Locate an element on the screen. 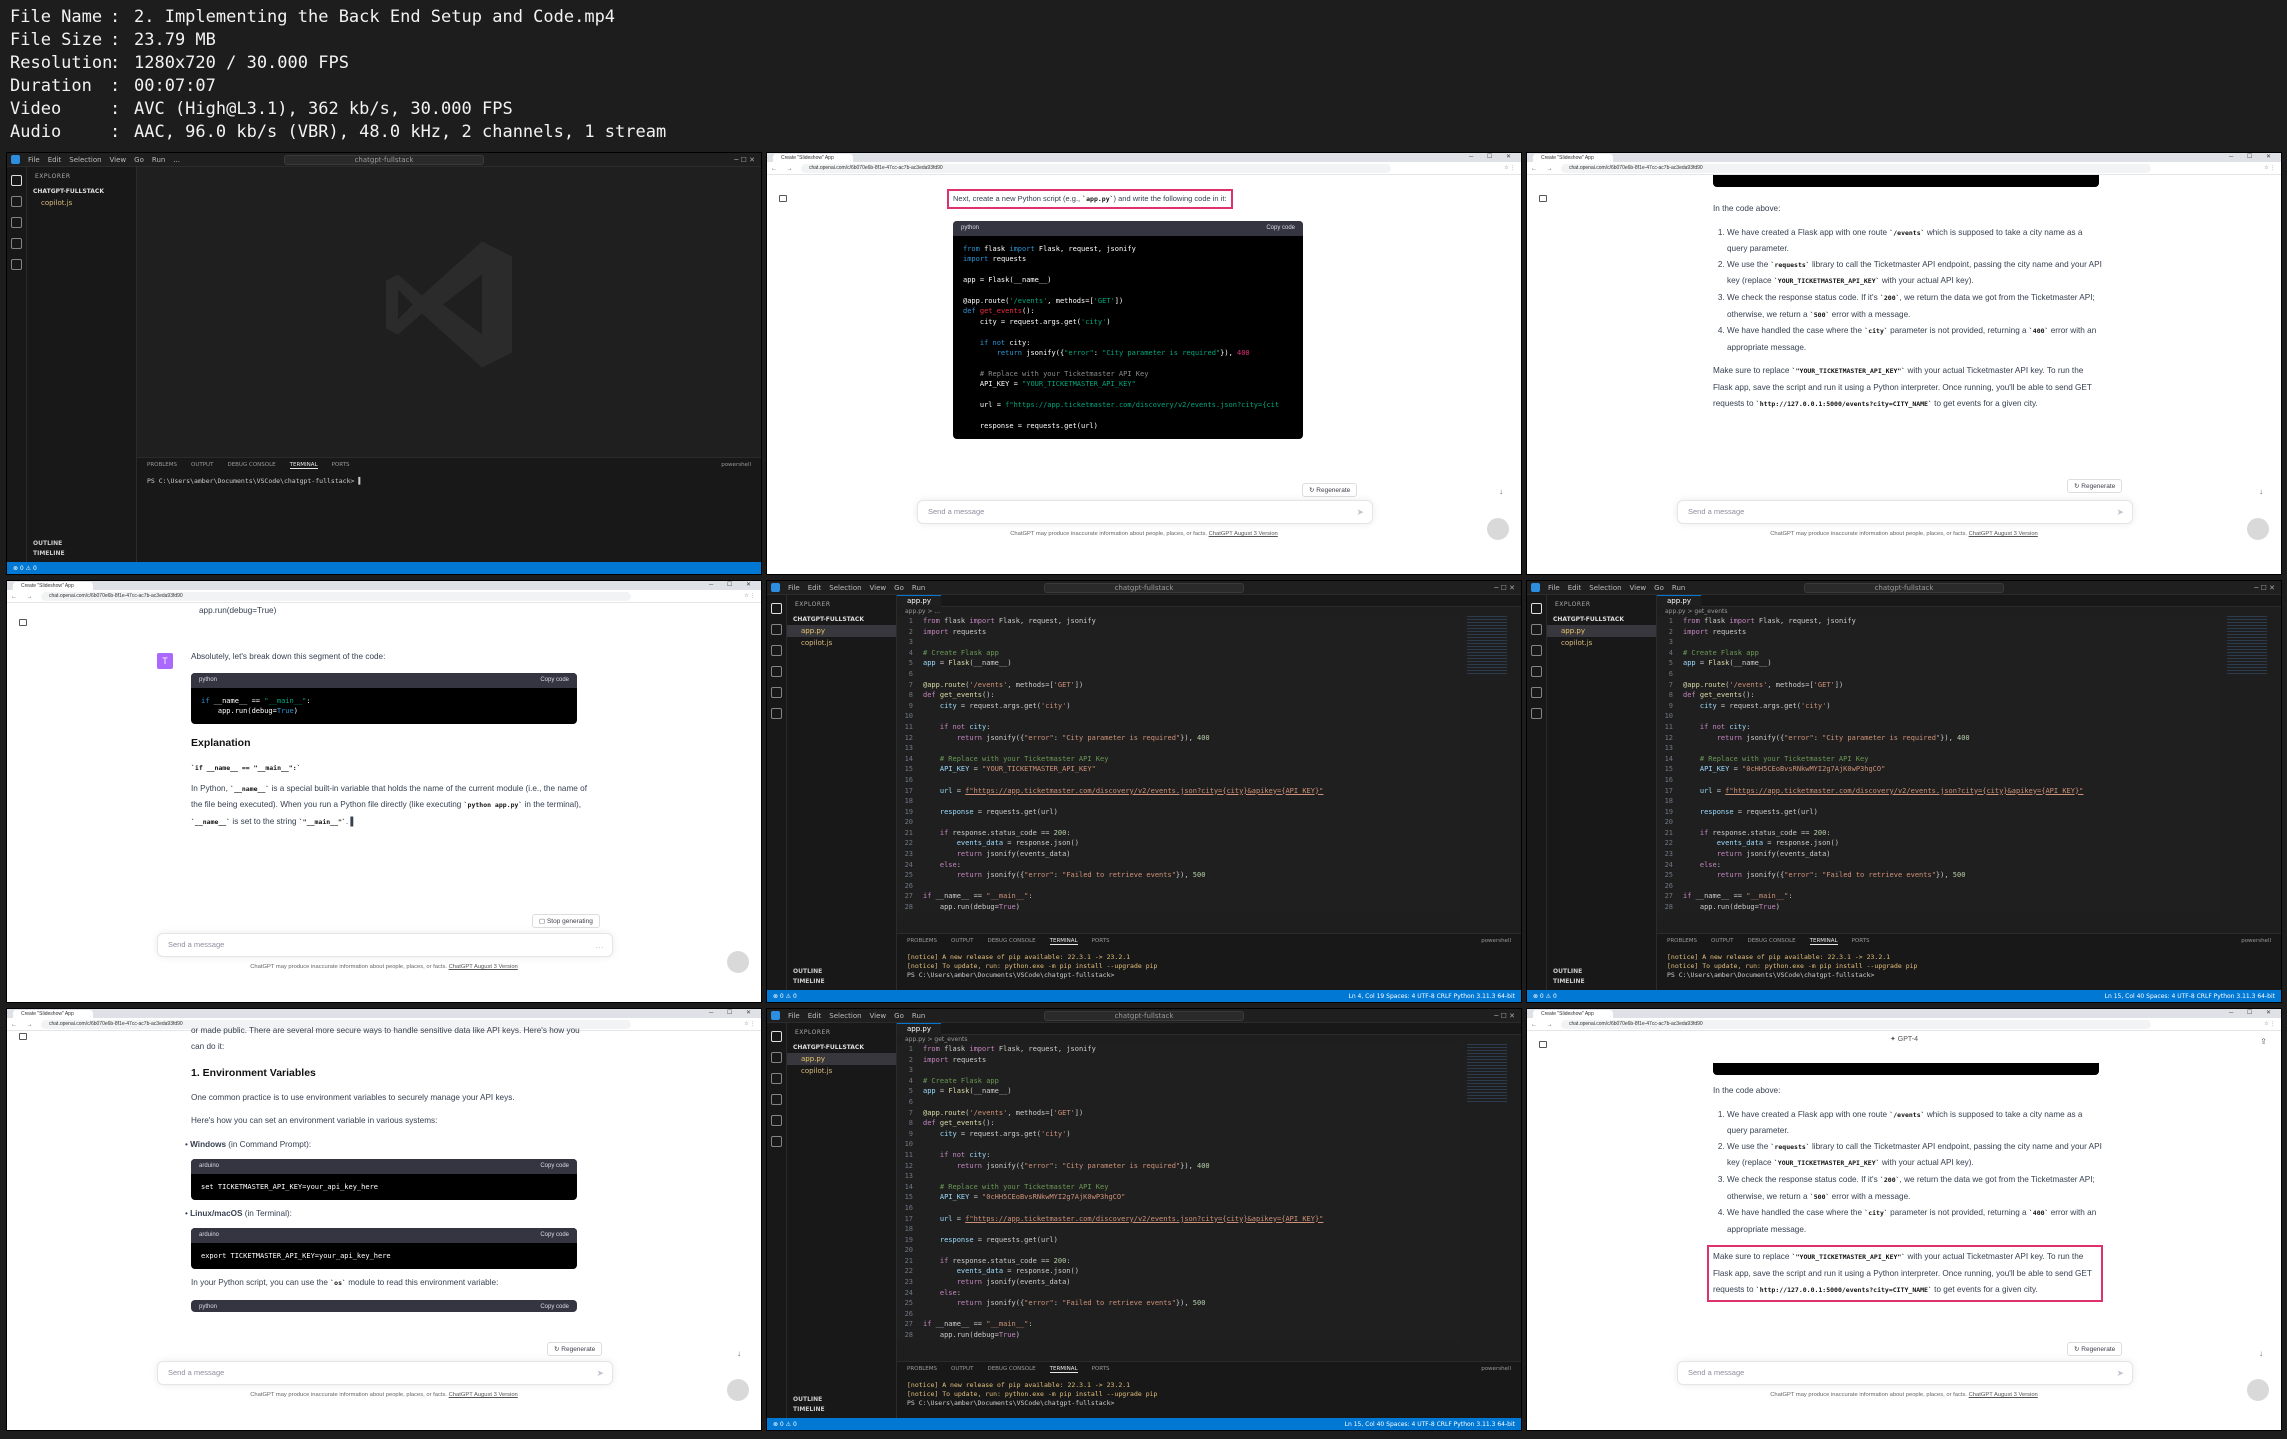 This screenshot has width=2287, height=1439. minimap is located at coordinates (1487, 646).